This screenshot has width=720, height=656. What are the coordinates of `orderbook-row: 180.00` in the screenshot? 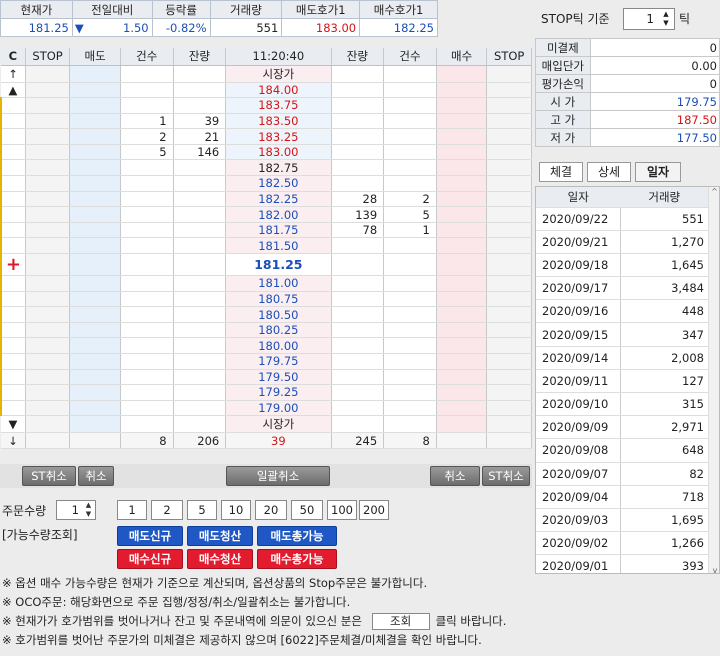 It's located at (266, 345).